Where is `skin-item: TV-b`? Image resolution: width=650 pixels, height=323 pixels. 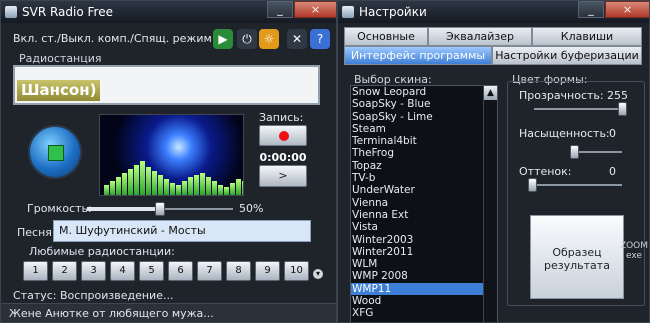 skin-item: TV-b is located at coordinates (424, 178).